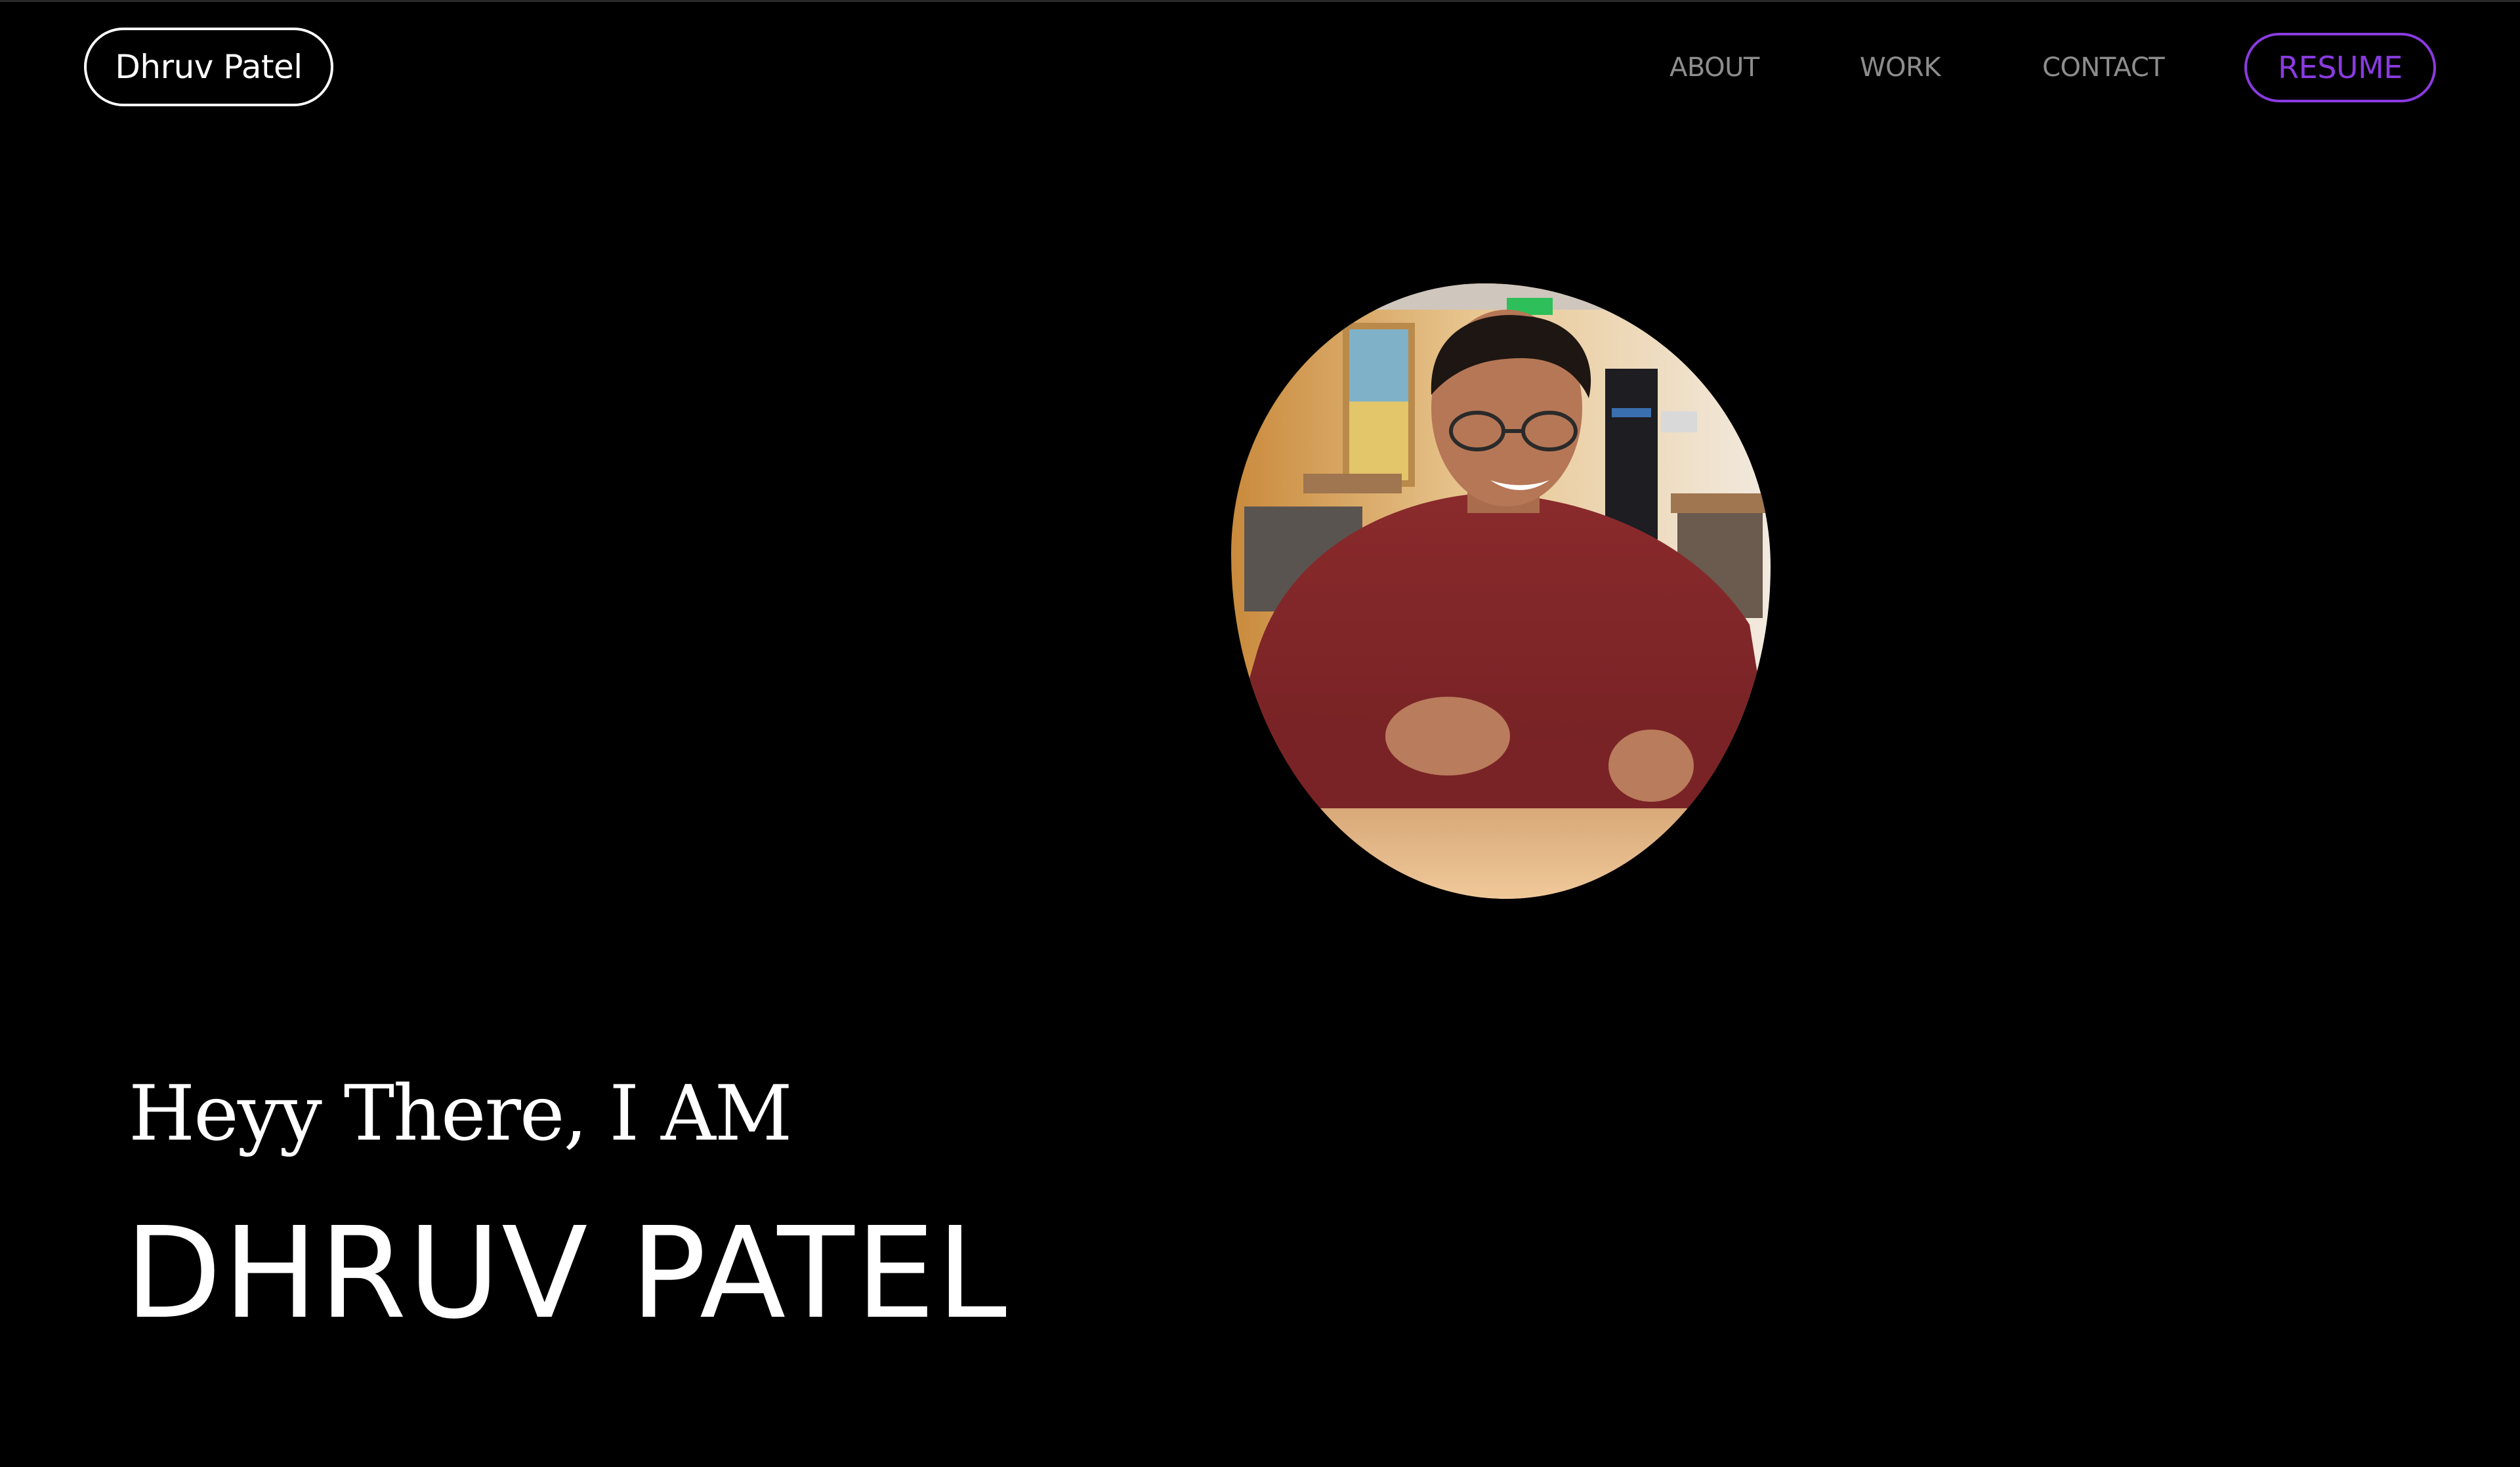  I want to click on profile-photo, so click(1501, 591).